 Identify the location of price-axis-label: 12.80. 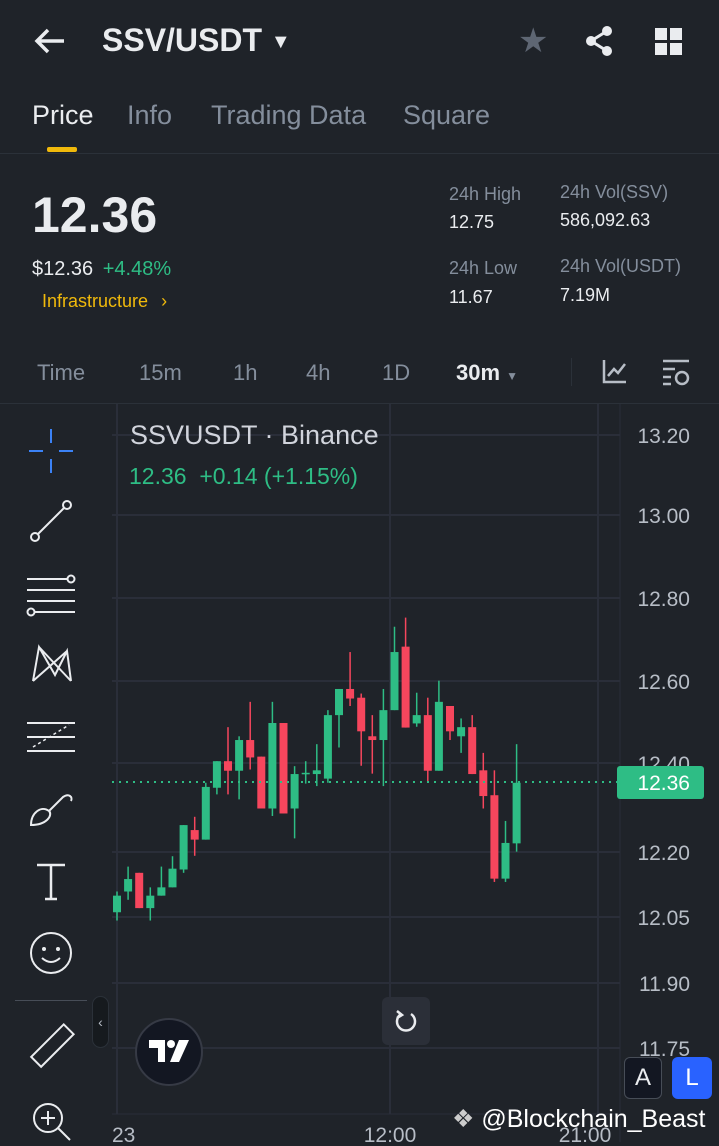
(663, 599).